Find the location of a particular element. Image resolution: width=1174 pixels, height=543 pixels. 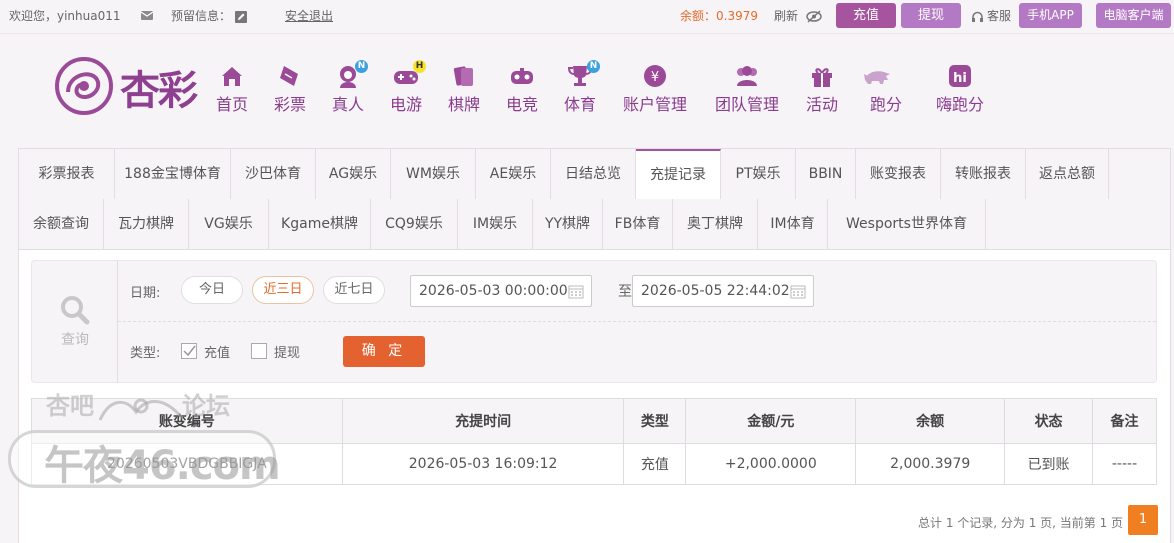

record-note-cell: ----- is located at coordinates (1124, 464).